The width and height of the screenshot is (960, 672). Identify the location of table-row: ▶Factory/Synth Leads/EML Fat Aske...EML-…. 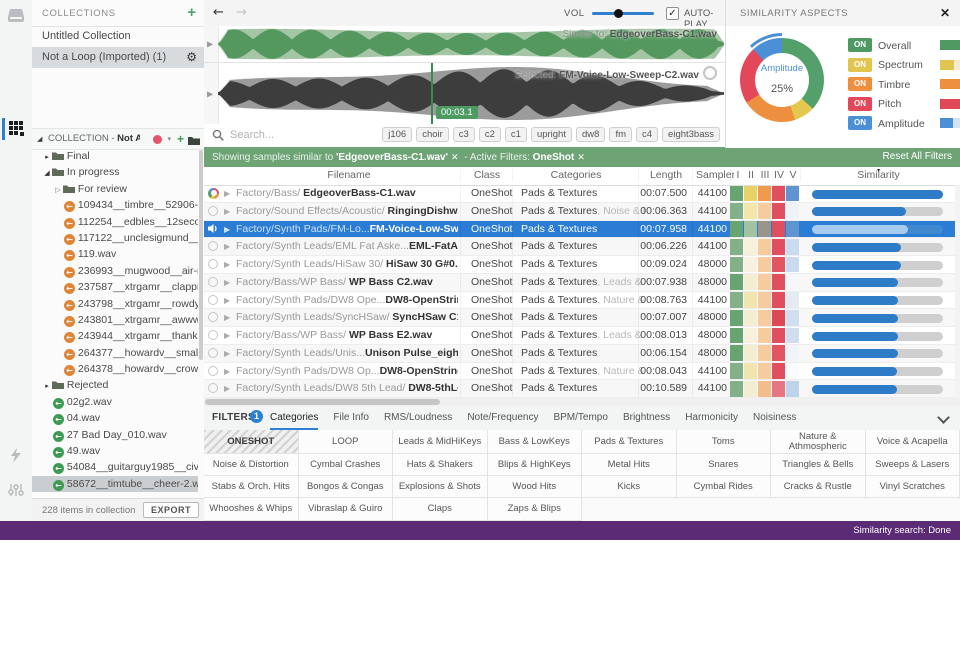
(579, 247).